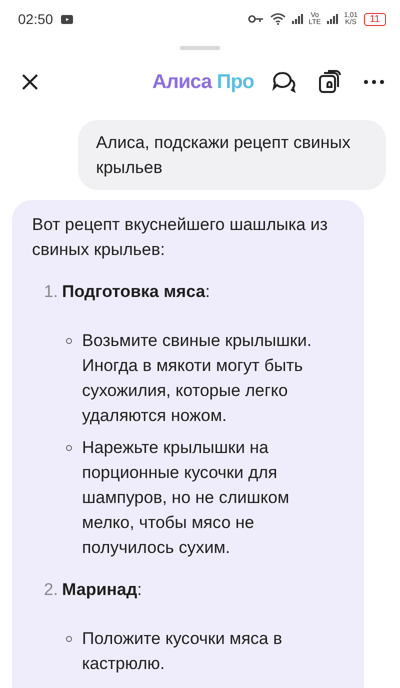 This screenshot has width=400, height=688. I want to click on step-title: Подготовка мяса:, so click(136, 292).